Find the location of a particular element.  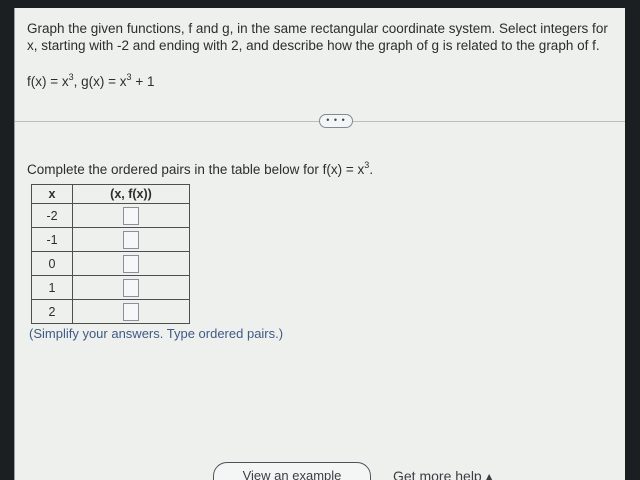

header-pair: (x, f(x)) is located at coordinates (131, 194).